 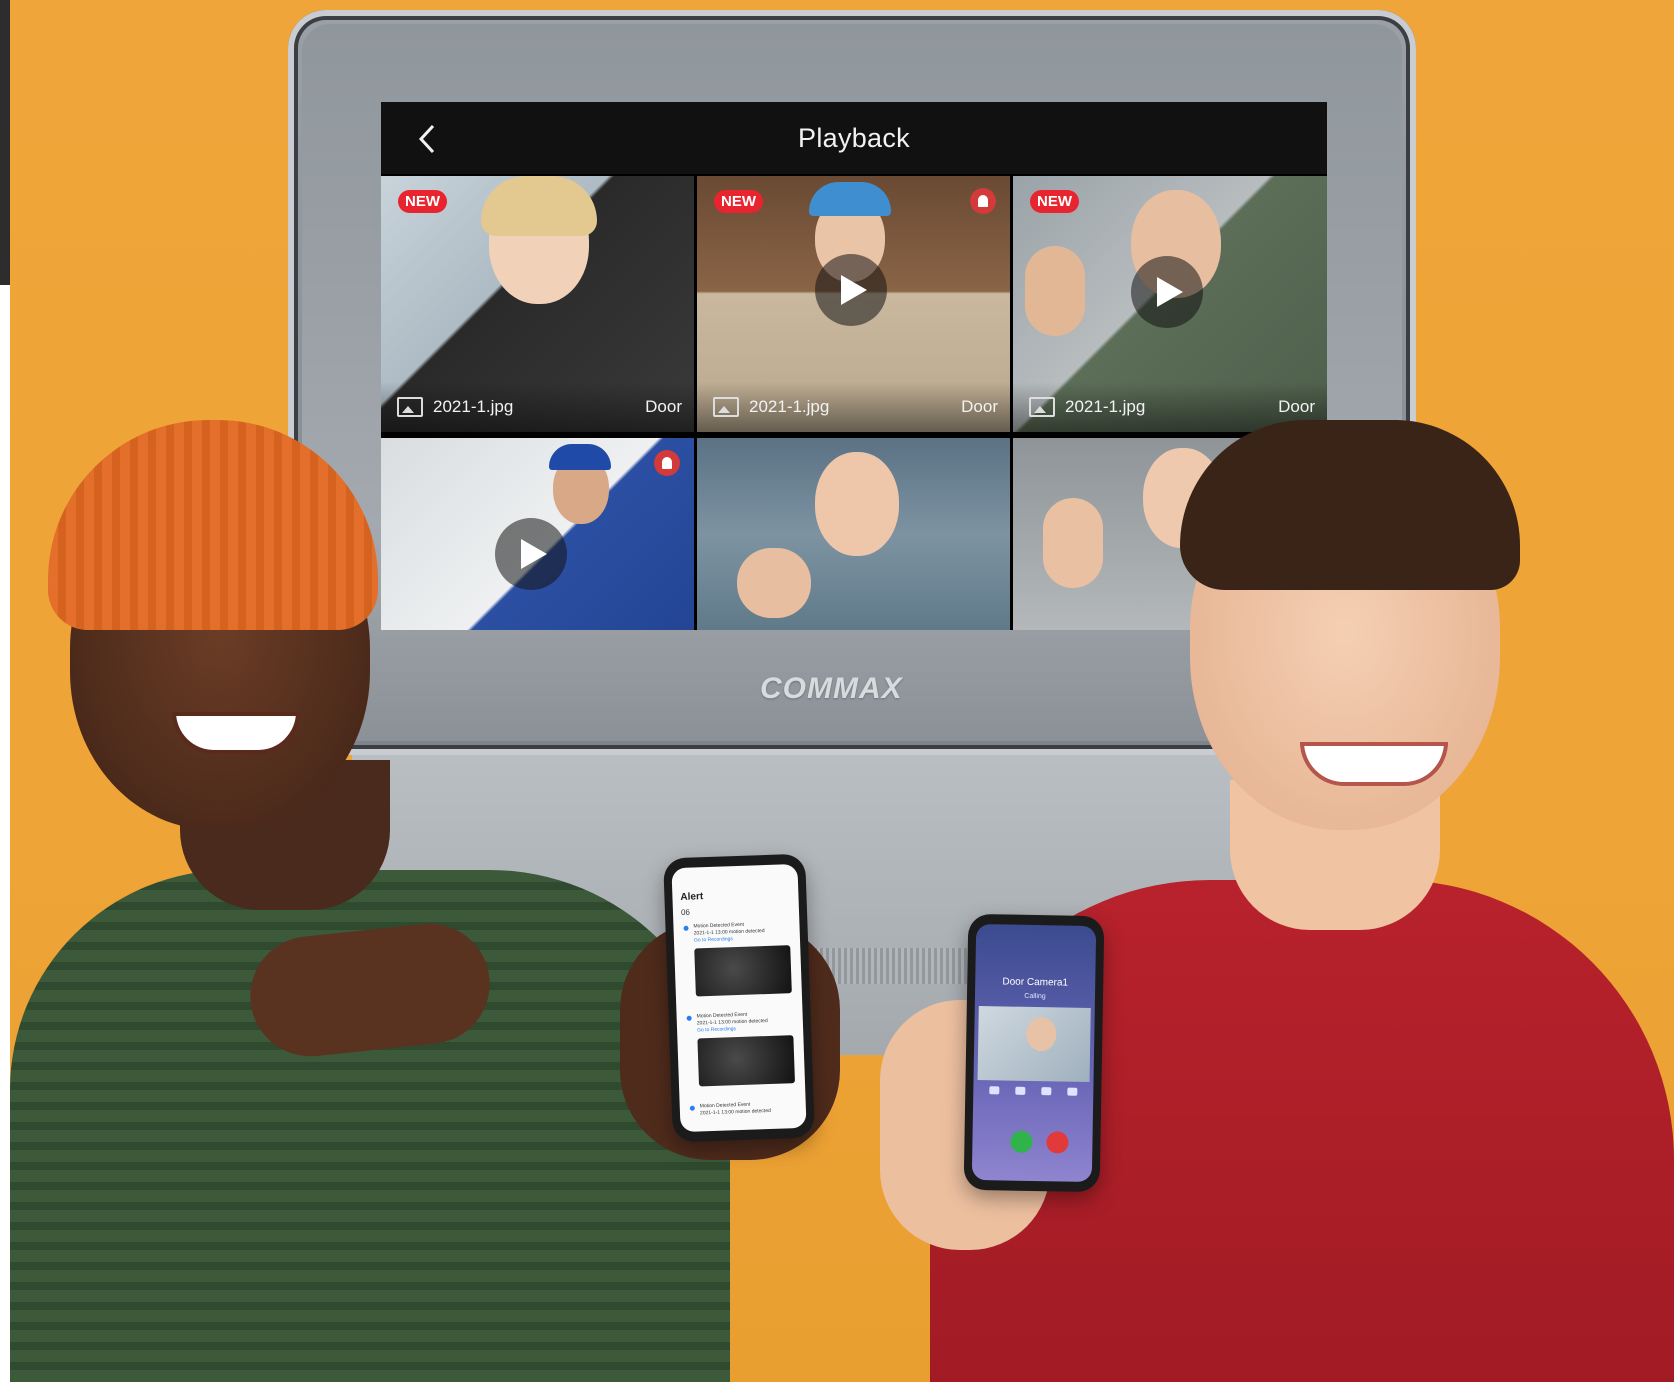 I want to click on caller-face, so click(x=1041, y=1034).